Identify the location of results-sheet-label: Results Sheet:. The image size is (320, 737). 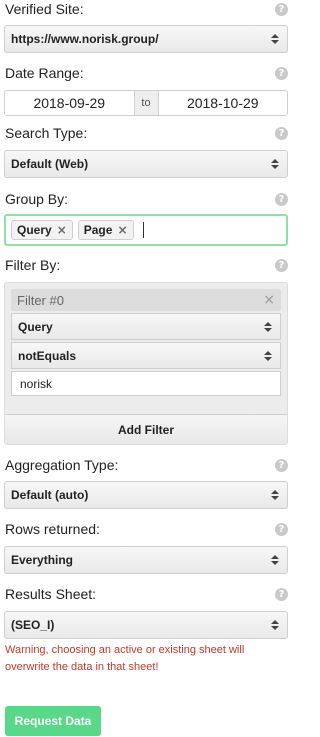
(51, 594).